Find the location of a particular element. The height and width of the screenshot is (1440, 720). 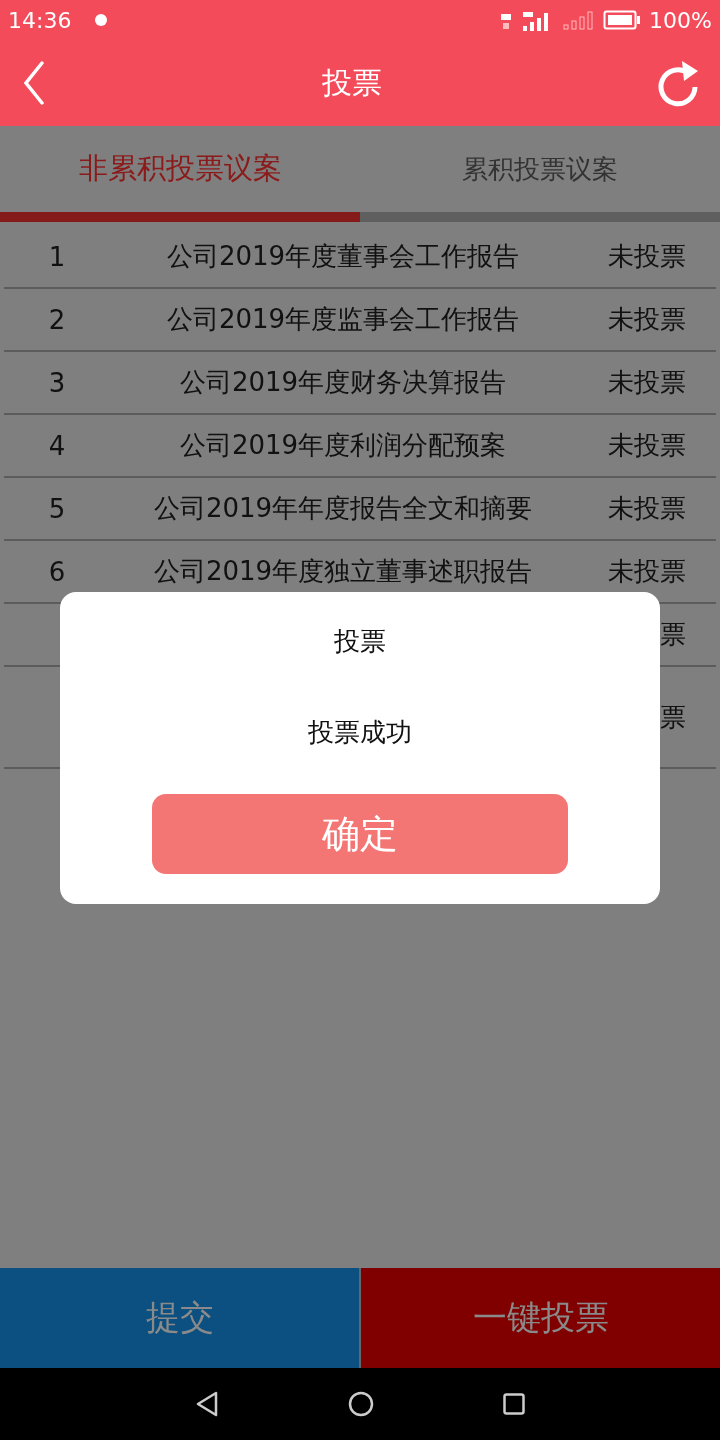

back-icon is located at coordinates (34, 83).